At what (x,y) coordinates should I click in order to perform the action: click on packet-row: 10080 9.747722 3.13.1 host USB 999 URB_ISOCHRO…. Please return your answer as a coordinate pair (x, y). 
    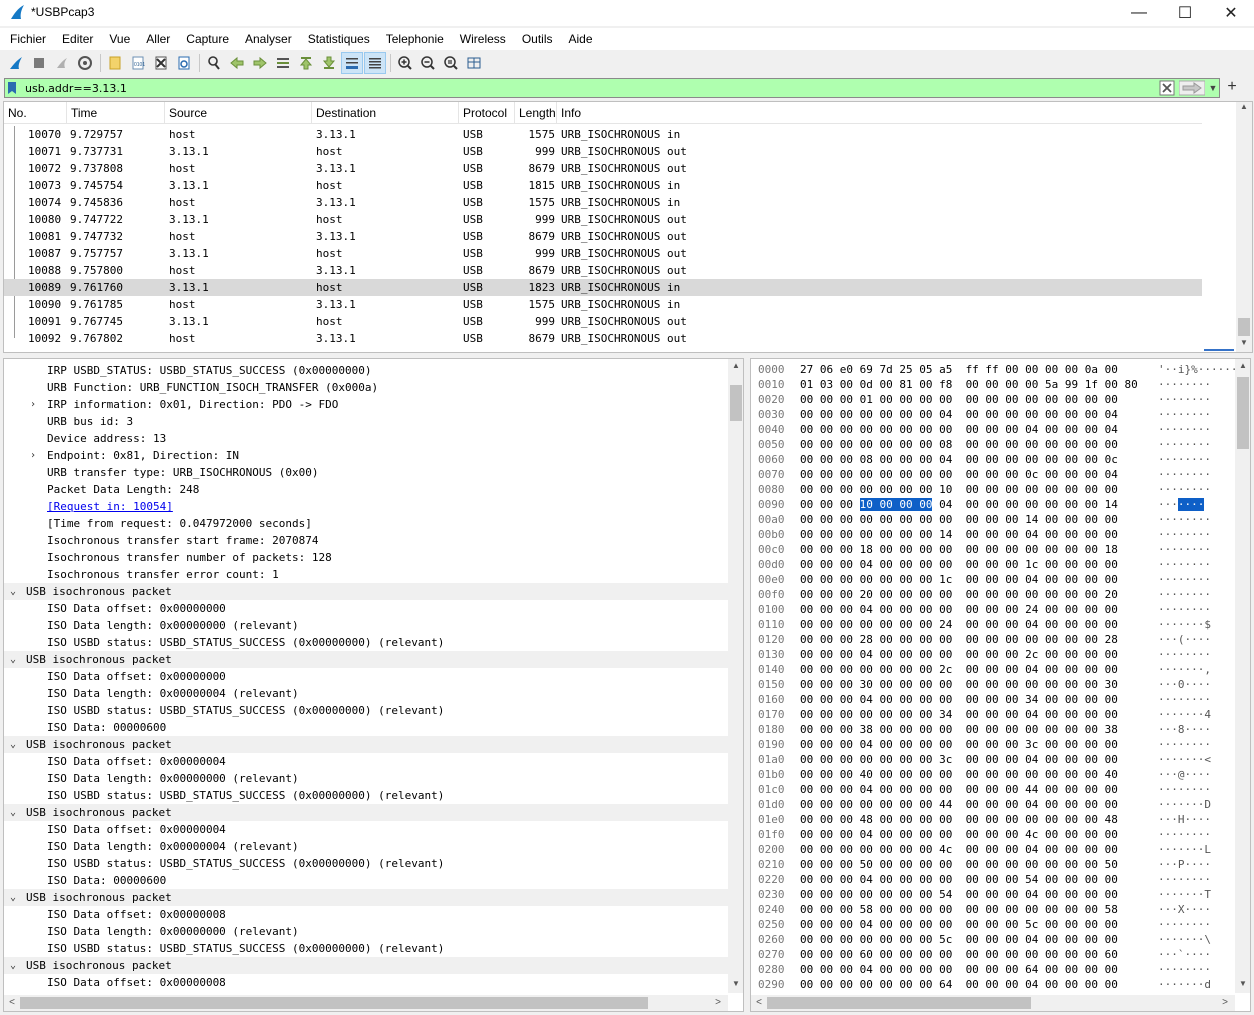
    Looking at the image, I should click on (603, 219).